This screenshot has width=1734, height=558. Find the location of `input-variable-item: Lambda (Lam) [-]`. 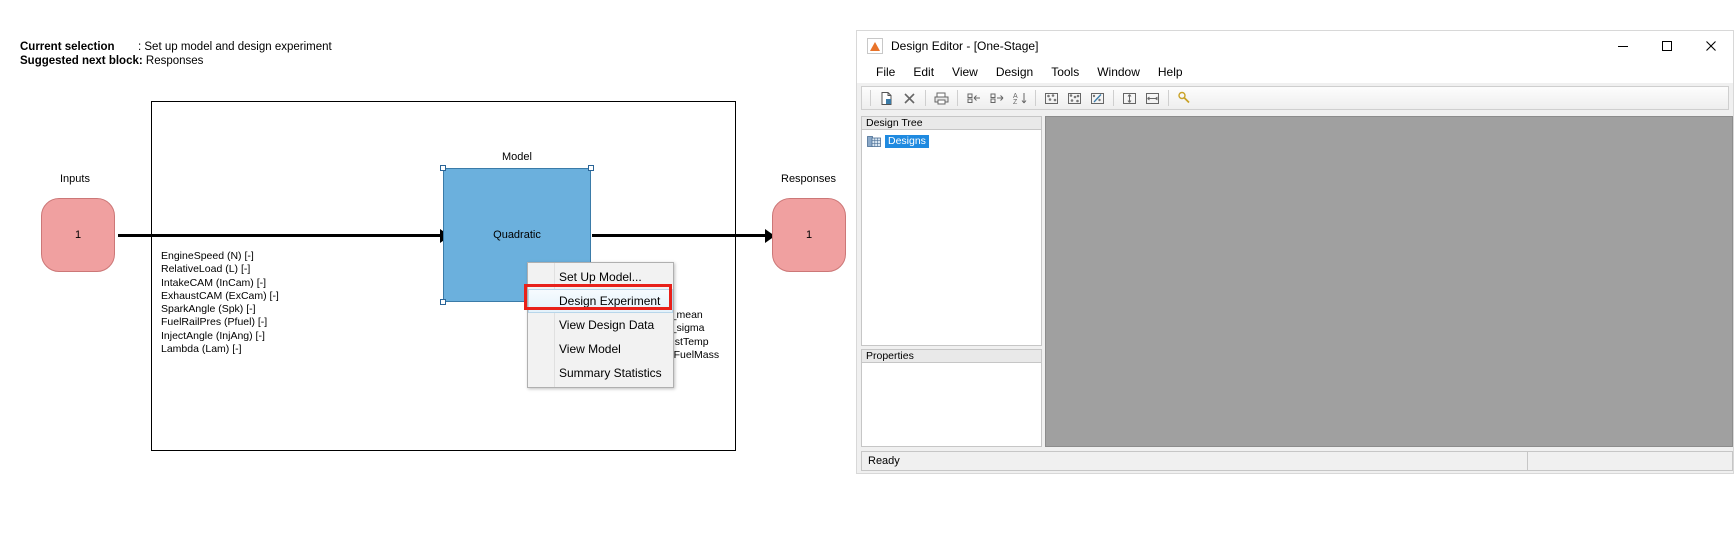

input-variable-item: Lambda (Lam) [-] is located at coordinates (201, 349).